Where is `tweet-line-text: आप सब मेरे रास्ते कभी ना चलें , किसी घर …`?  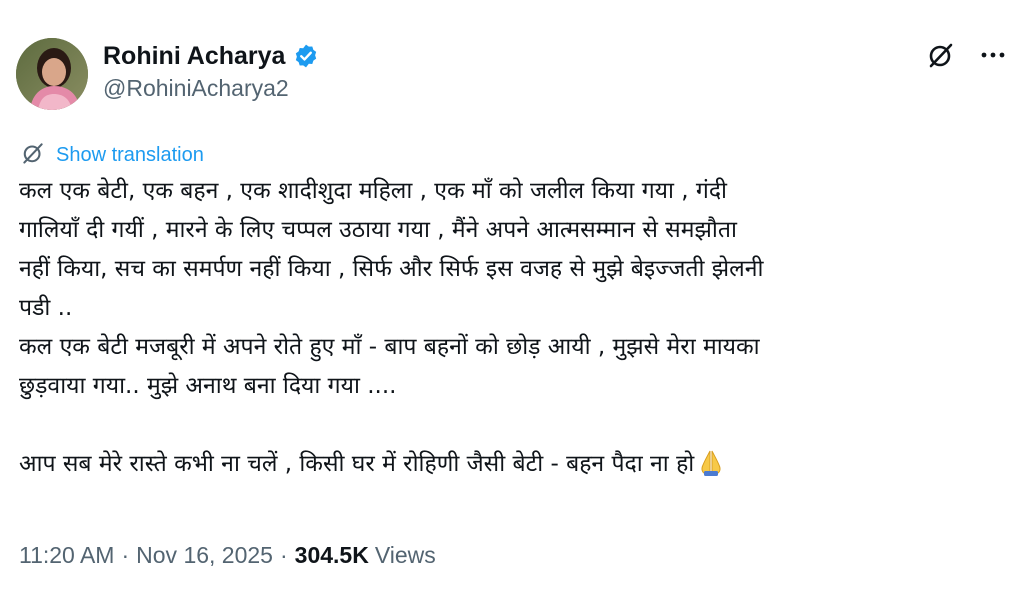
tweet-line-text: आप सब मेरे रास्ते कभी ना चलें , किसी घर … is located at coordinates (357, 464).